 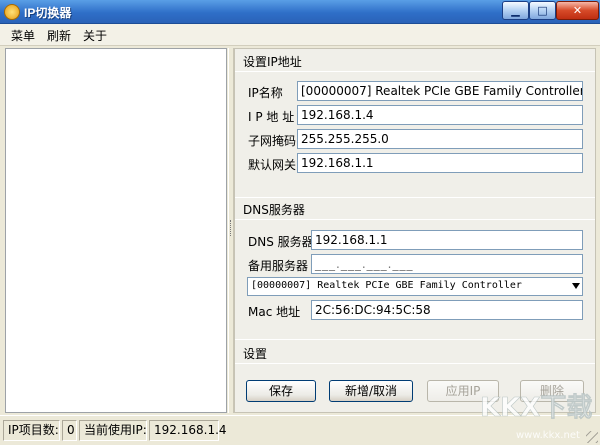 What do you see at coordinates (59, 35) in the screenshot?
I see `menu-item-refresh: 刷新` at bounding box center [59, 35].